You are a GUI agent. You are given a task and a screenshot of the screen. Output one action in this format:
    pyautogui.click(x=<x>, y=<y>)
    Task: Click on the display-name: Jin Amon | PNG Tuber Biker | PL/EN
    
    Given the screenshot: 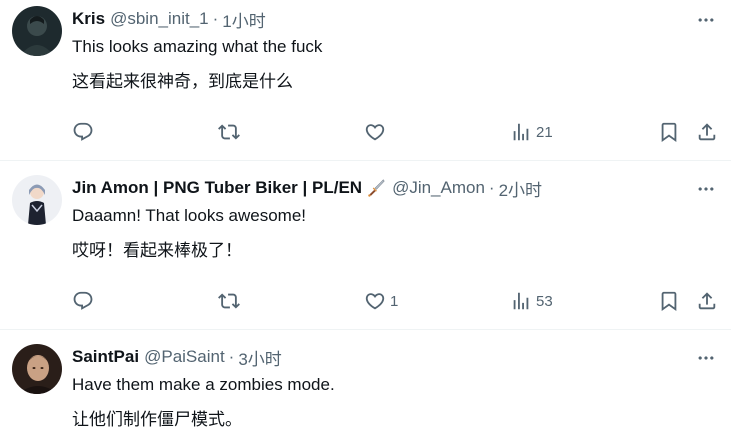 What is the action you would take?
    pyautogui.click(x=217, y=188)
    